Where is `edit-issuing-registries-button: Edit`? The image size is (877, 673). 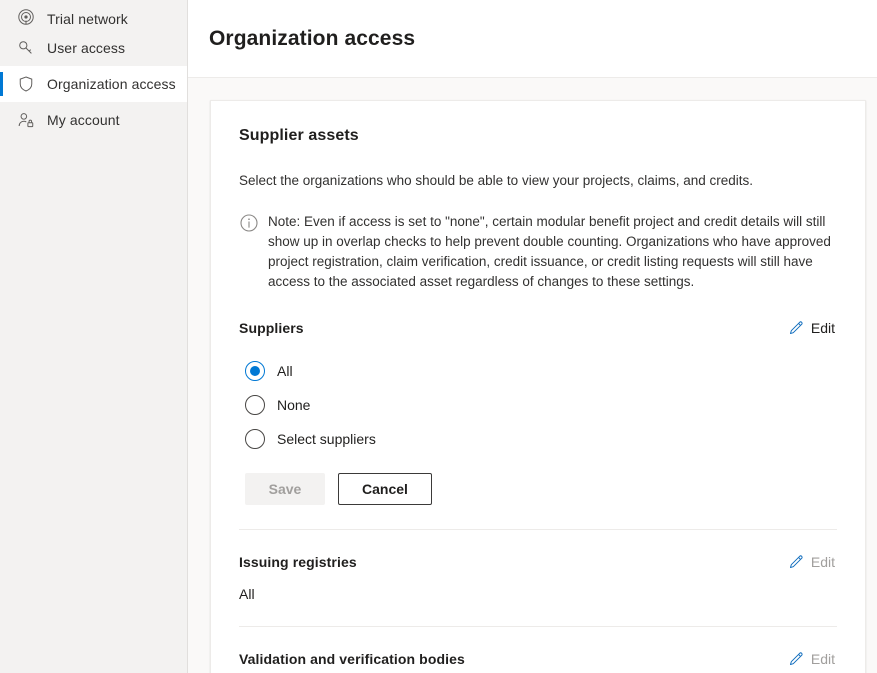
edit-issuing-registries-button: Edit is located at coordinates (811, 562).